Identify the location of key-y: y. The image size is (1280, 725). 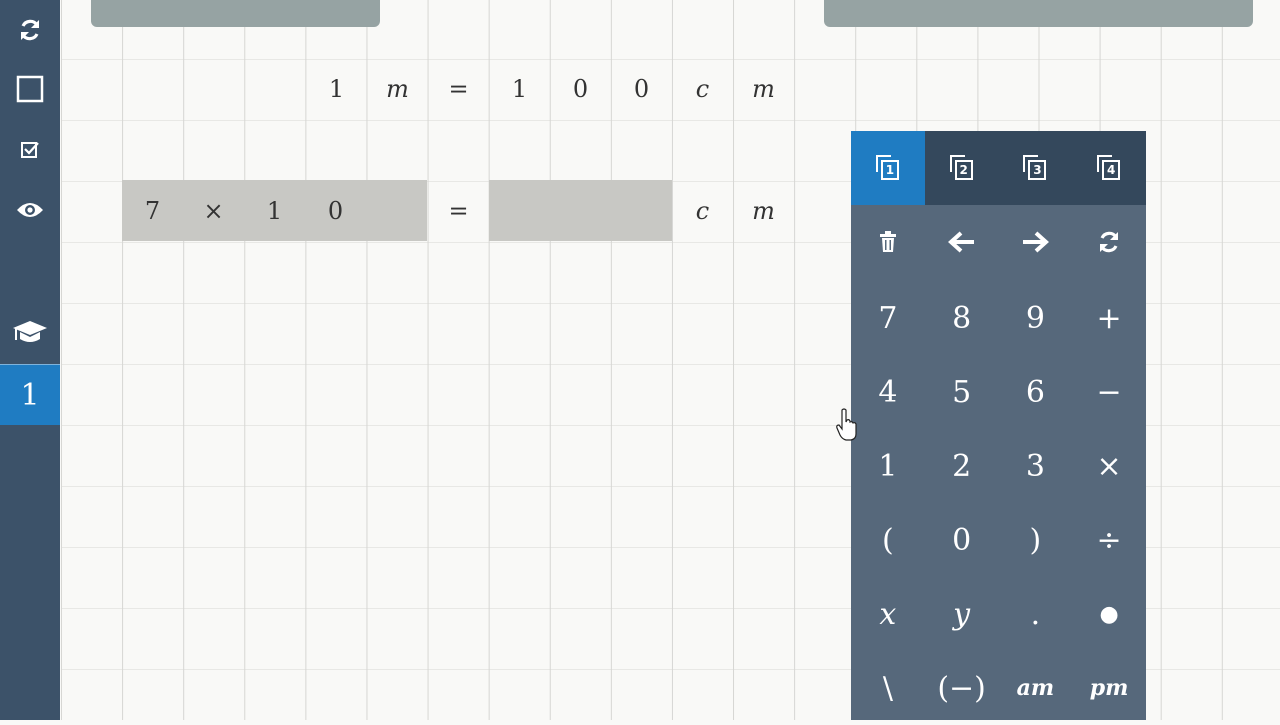
(962, 614).